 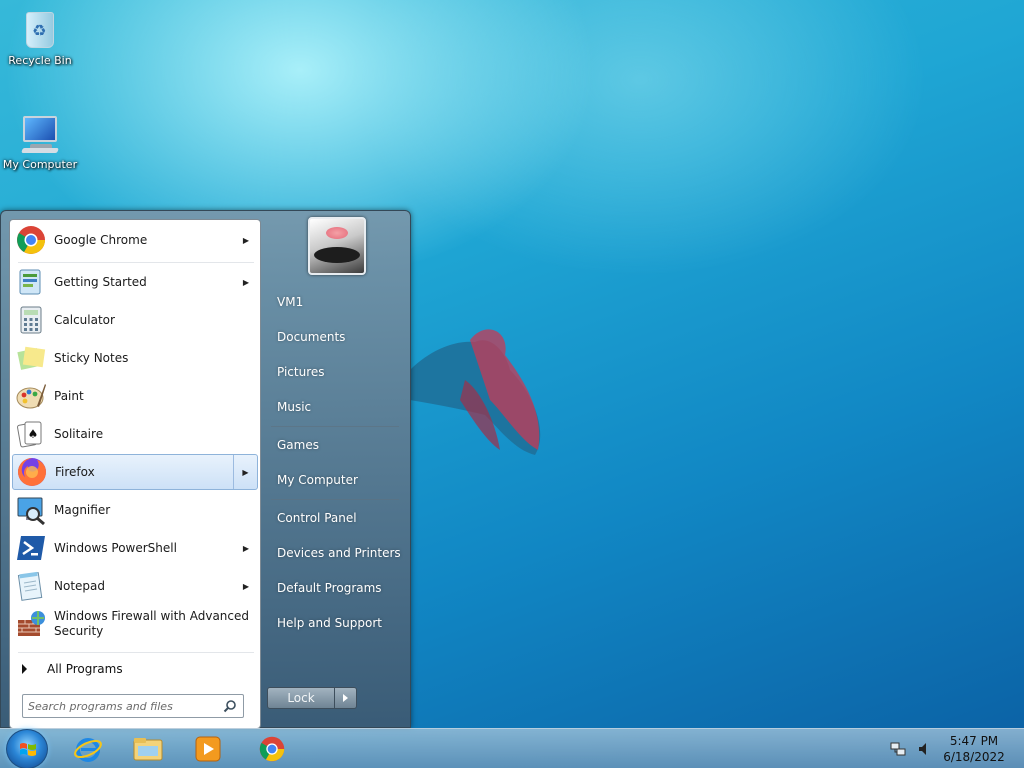 I want to click on windows-logo-icon, so click(x=28, y=749).